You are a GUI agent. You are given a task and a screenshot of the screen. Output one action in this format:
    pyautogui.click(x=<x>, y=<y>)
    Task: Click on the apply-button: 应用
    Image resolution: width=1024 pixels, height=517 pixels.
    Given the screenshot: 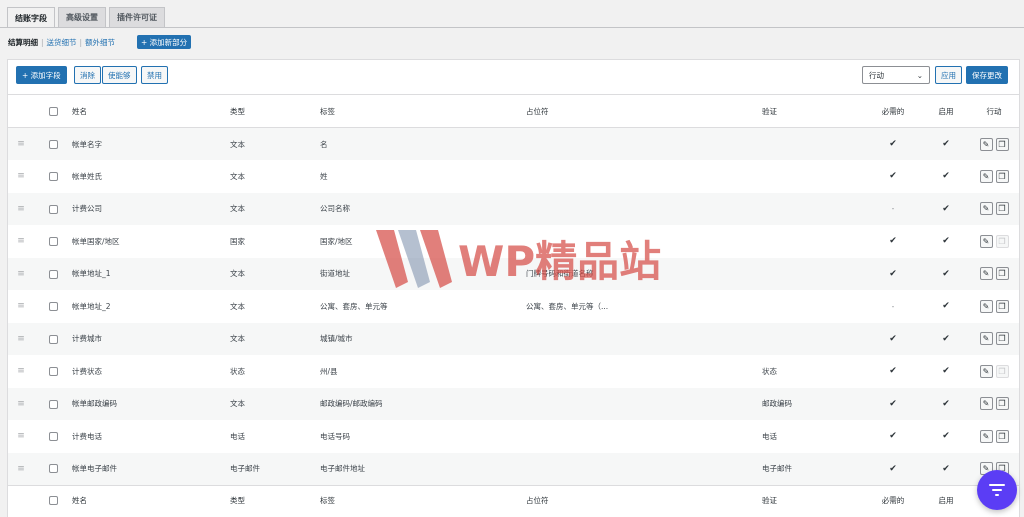 What is the action you would take?
    pyautogui.click(x=948, y=75)
    